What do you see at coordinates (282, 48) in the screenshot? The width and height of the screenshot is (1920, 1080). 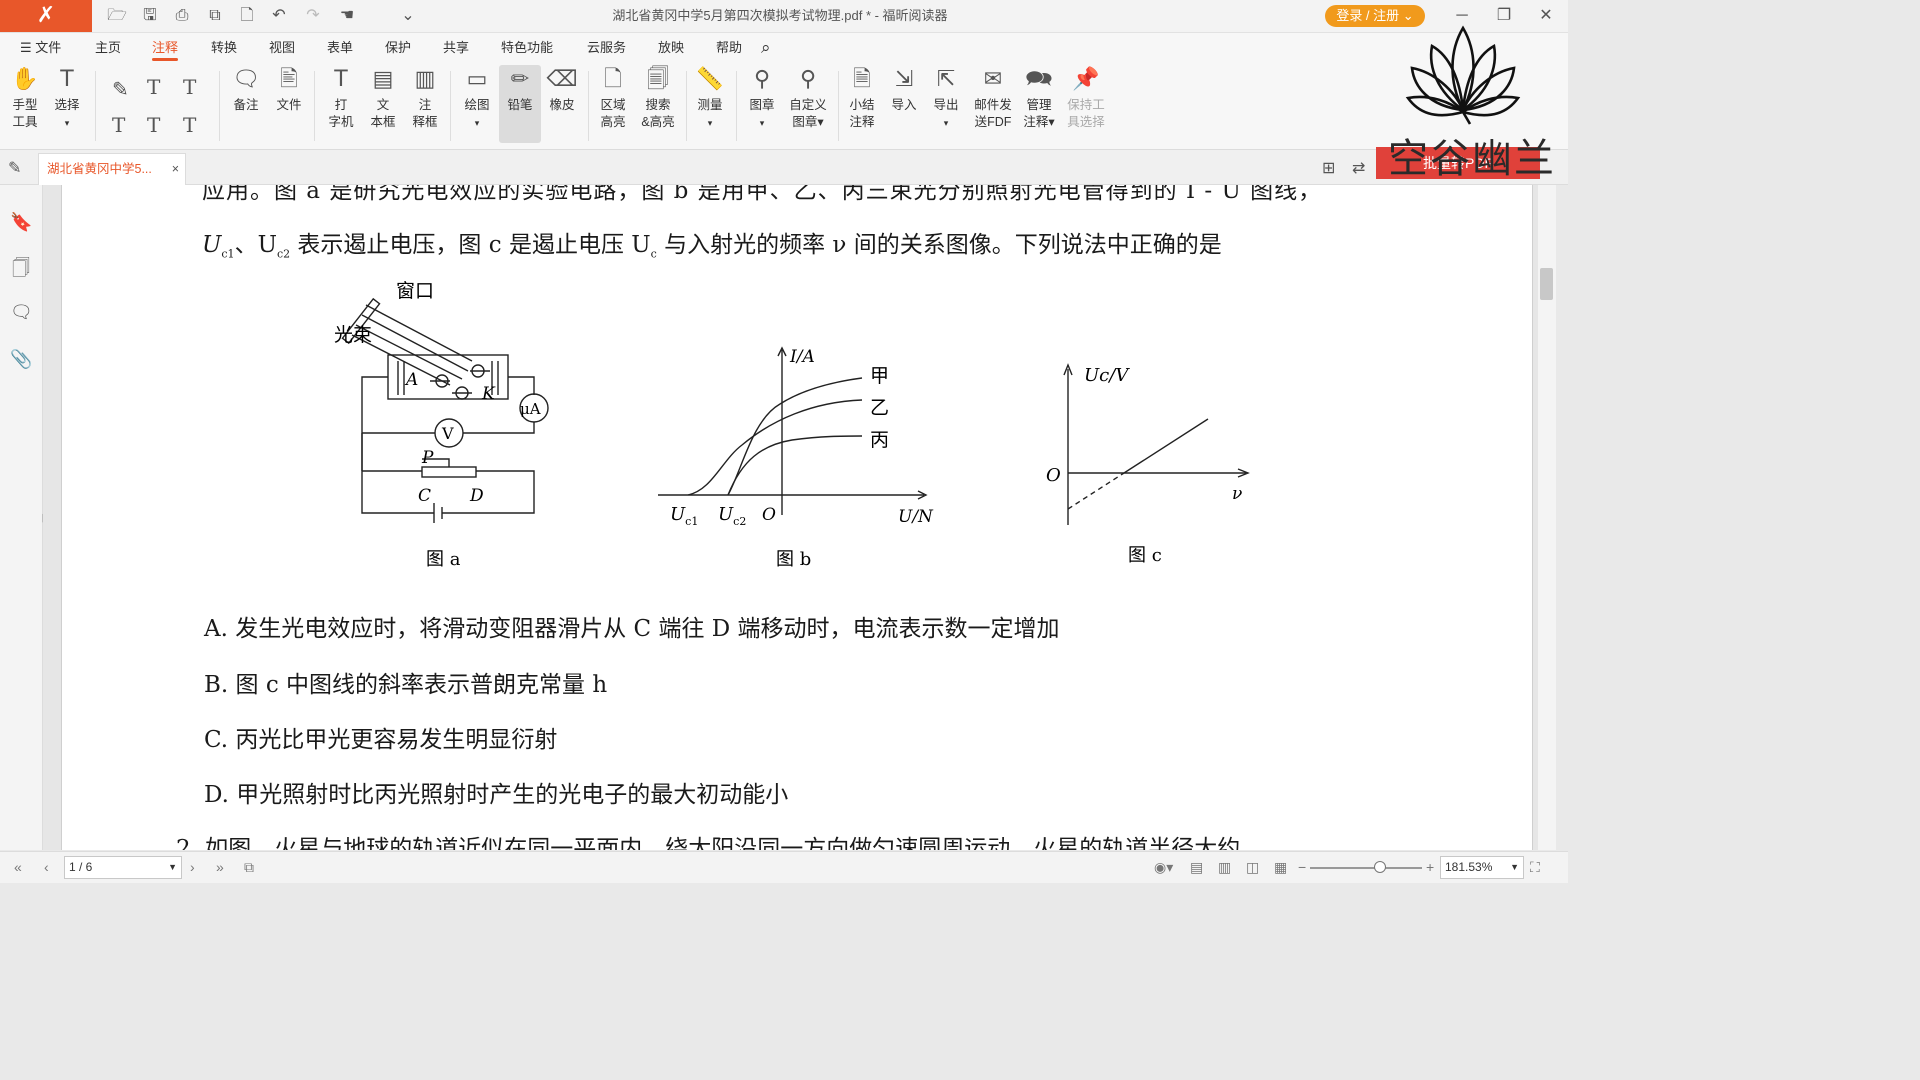 I see `menu-view: 视图` at bounding box center [282, 48].